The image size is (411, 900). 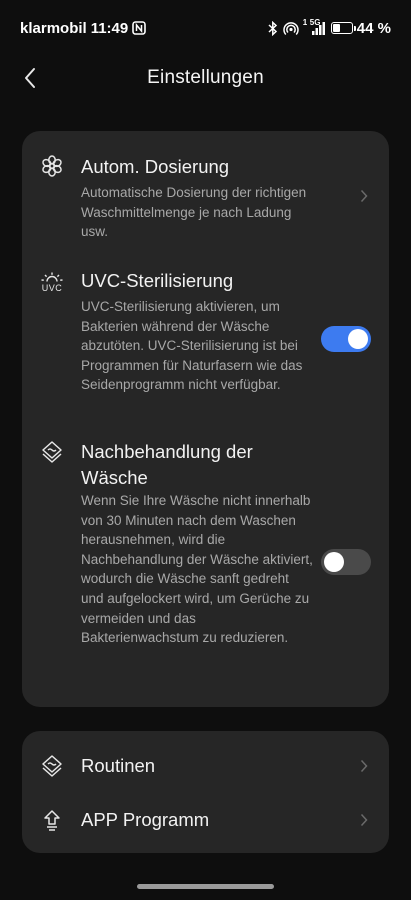 I want to click on uvc-toggle, so click(x=346, y=339).